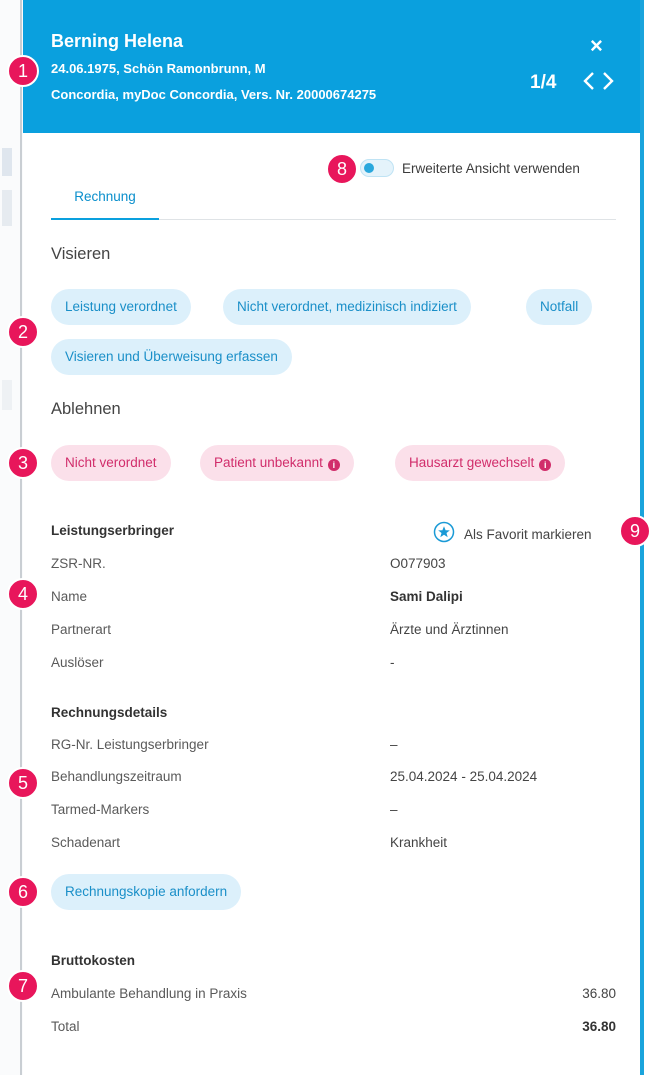  What do you see at coordinates (394, 809) in the screenshot?
I see `tarmed-markers-value: –` at bounding box center [394, 809].